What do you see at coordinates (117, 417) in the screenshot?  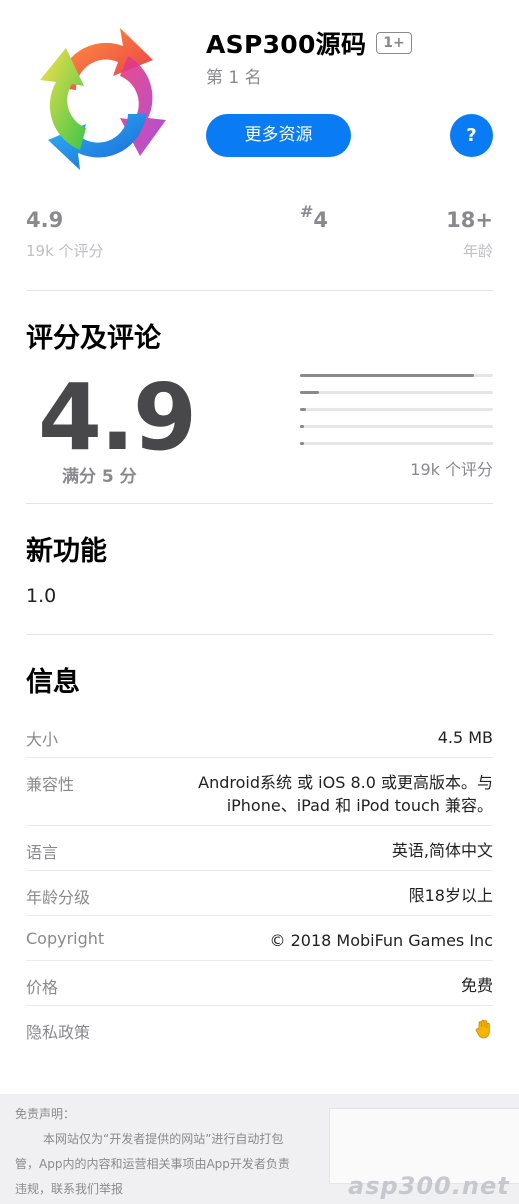 I see `big-score: 4.9` at bounding box center [117, 417].